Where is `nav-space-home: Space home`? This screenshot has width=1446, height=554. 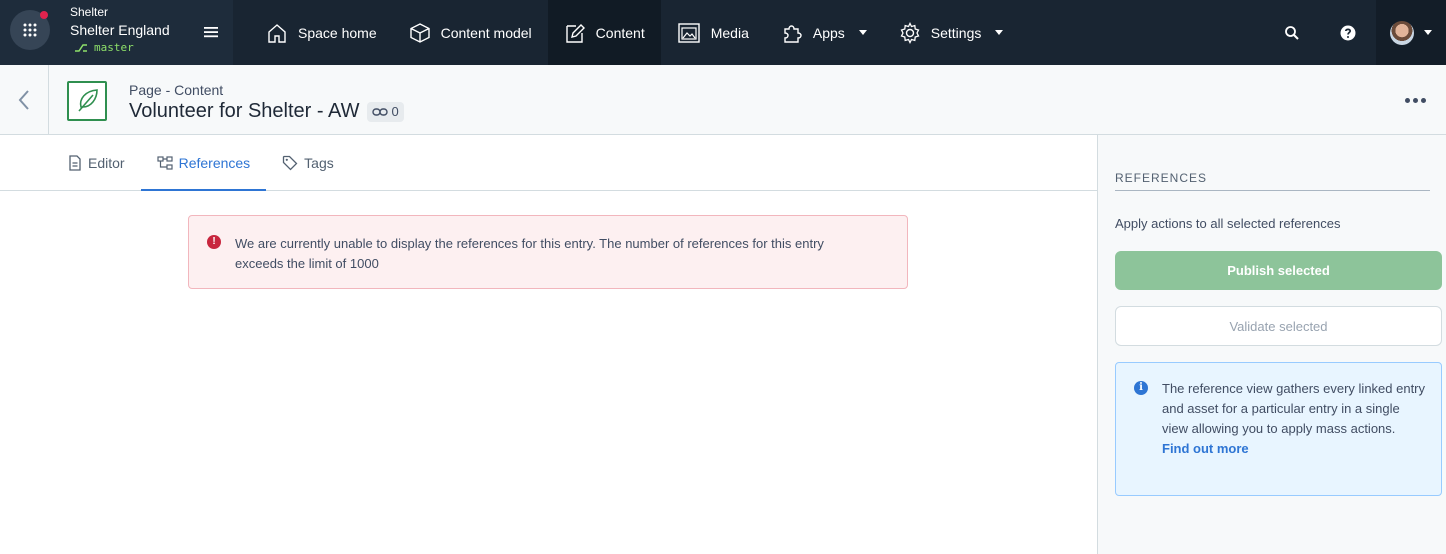
nav-space-home: Space home is located at coordinates (321, 32).